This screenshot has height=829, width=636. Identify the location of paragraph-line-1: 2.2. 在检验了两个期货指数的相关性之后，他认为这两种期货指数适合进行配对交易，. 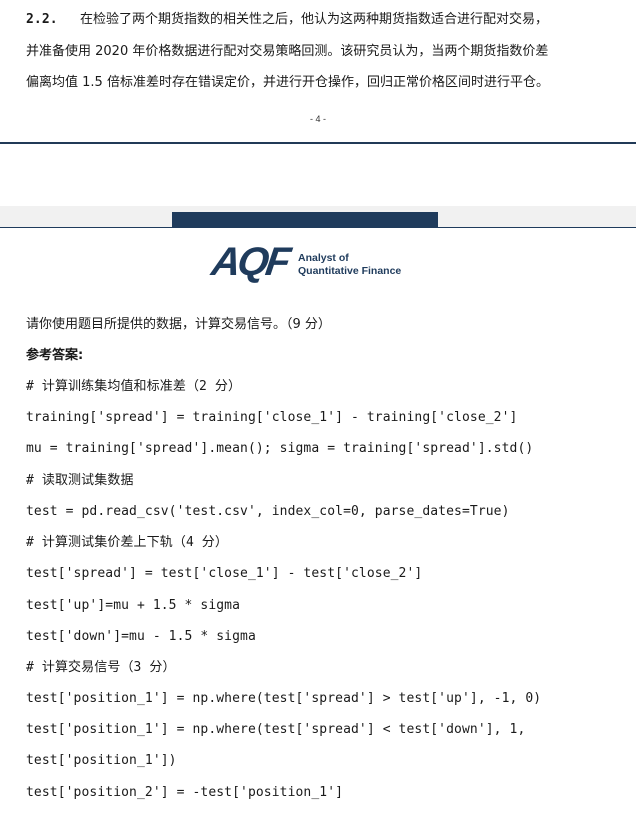
(287, 20).